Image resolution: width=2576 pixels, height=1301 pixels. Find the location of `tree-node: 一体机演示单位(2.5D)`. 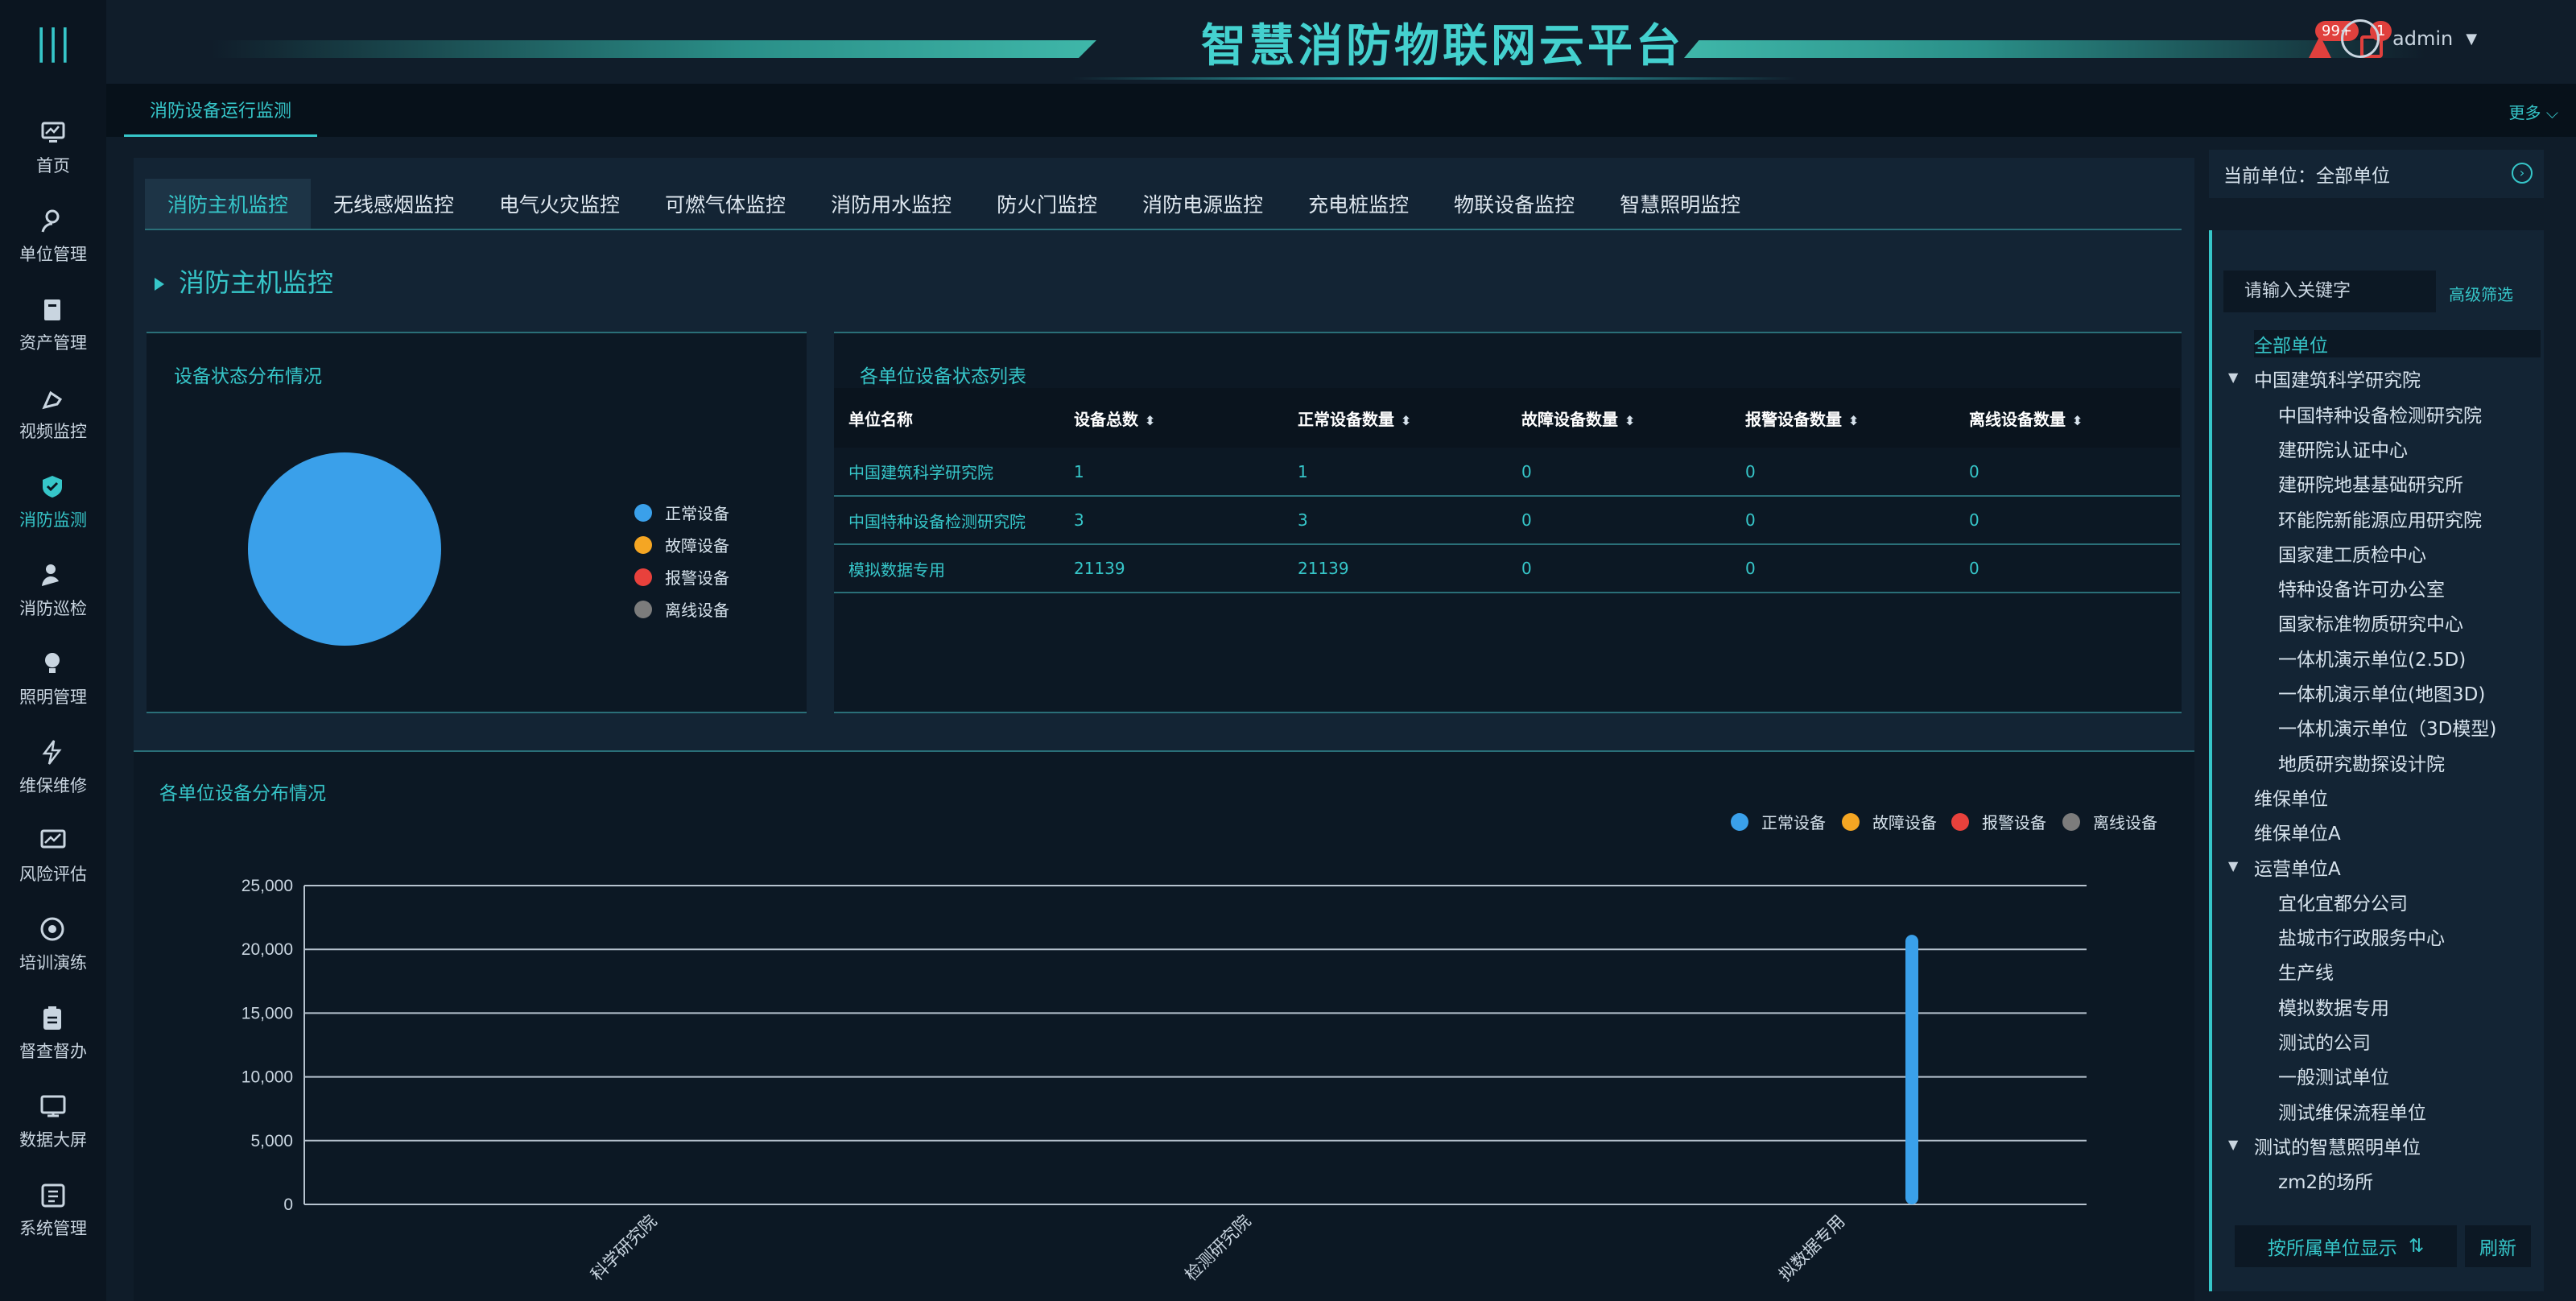

tree-node: 一体机演示单位(2.5D) is located at coordinates (2372, 657).